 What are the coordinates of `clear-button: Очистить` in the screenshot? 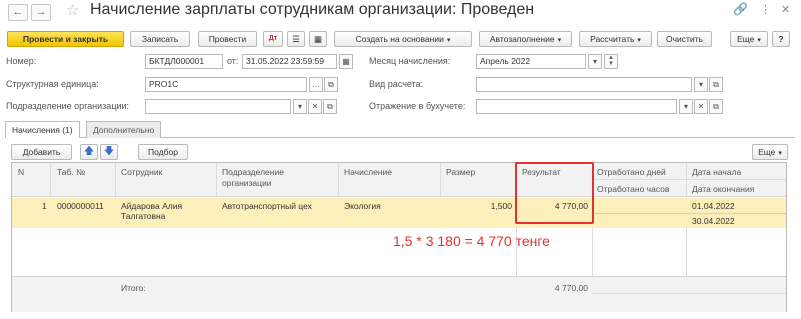 It's located at (684, 39).